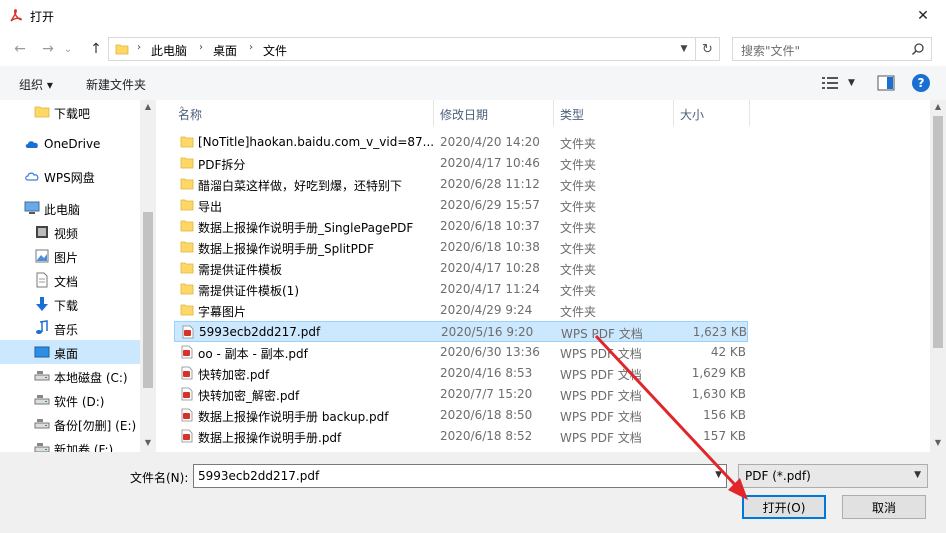  Describe the element at coordinates (159, 478) in the screenshot. I see `filename-label: 文件名(N):` at that location.